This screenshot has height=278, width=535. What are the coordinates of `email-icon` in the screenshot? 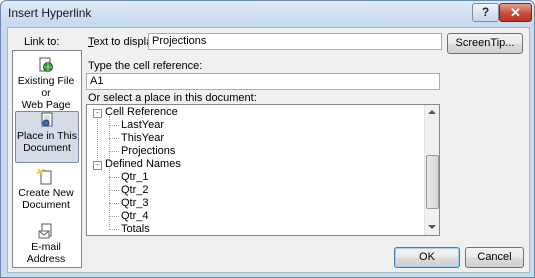 It's located at (45, 231).